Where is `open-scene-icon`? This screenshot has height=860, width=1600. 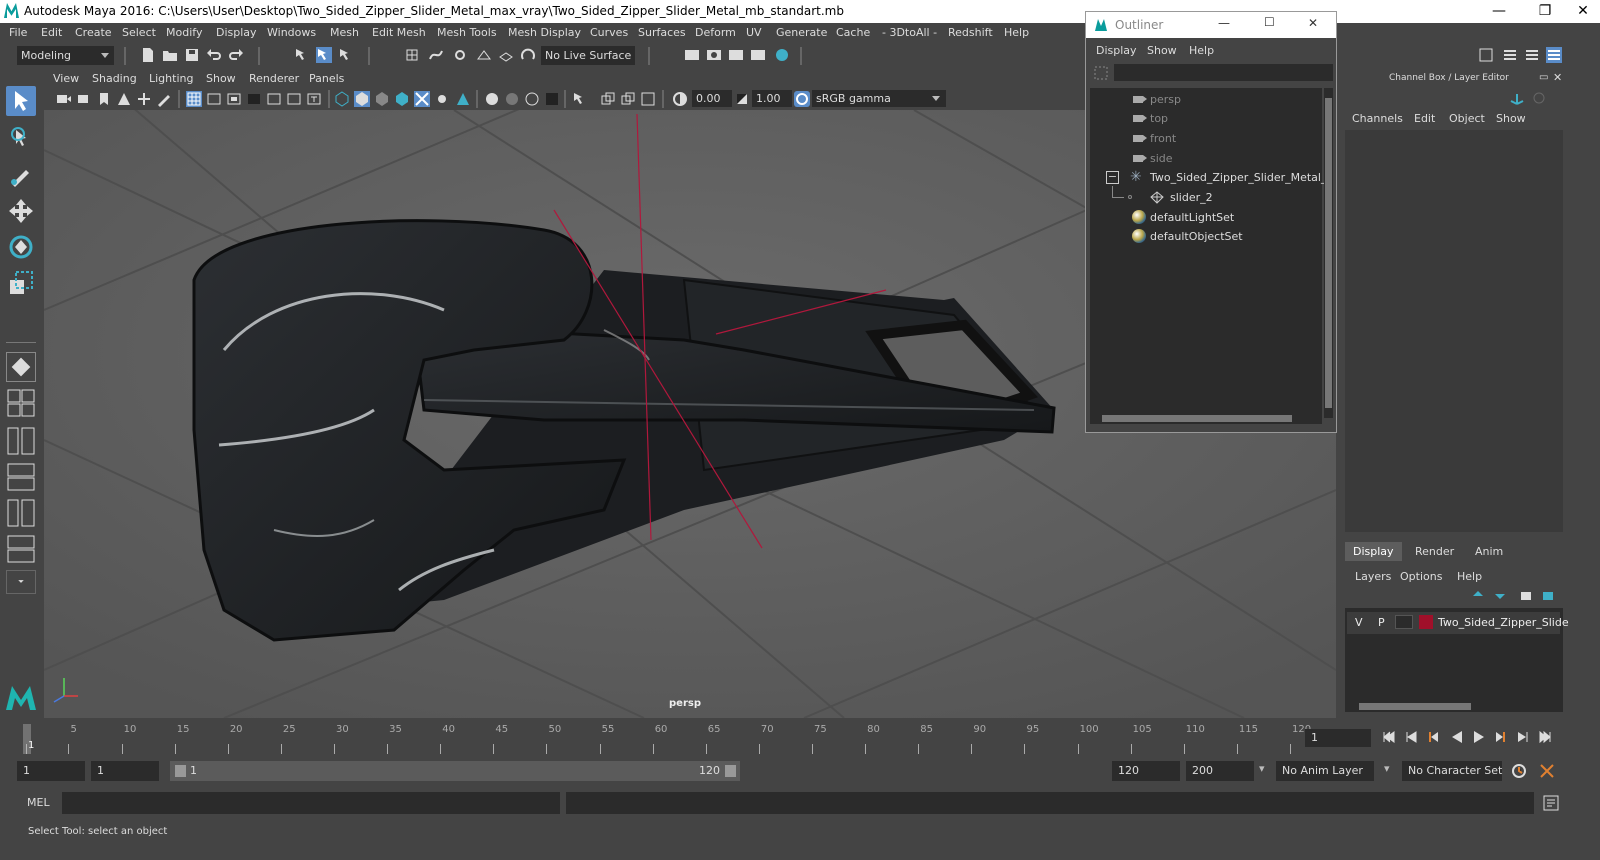 open-scene-icon is located at coordinates (170, 55).